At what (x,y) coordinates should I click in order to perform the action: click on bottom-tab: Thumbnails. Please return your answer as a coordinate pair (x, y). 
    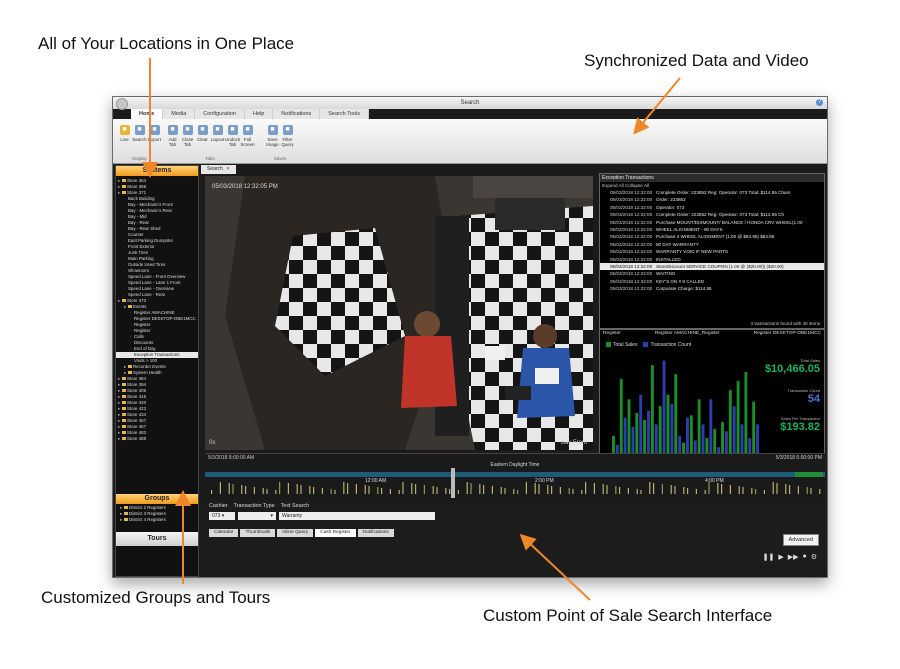
    Looking at the image, I should click on (258, 533).